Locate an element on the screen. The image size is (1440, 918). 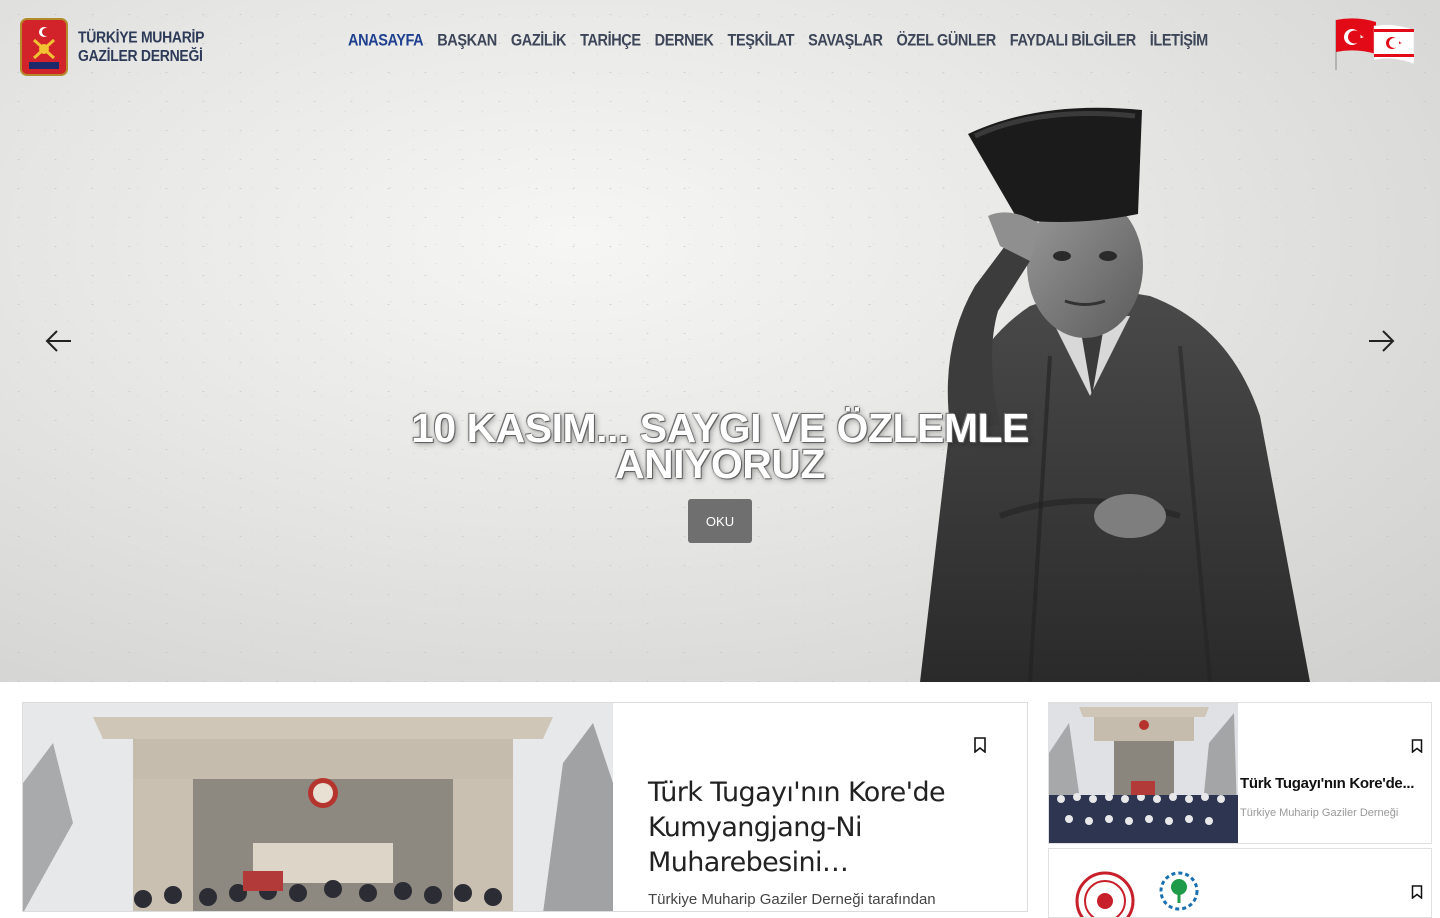
hero-read-button: OKU is located at coordinates (720, 521).